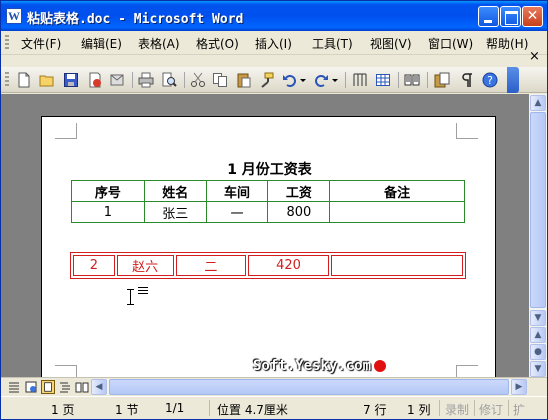 The image size is (548, 420). Describe the element at coordinates (450, 43) in the screenshot. I see `menu-window: 窗口(W)` at that location.